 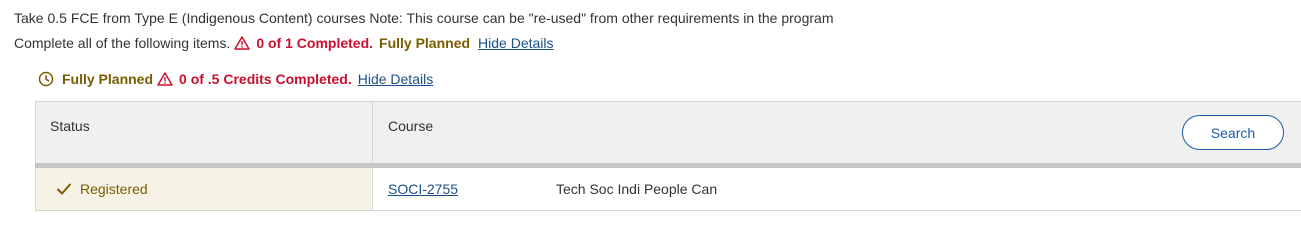 I want to click on status-column-header: Status, so click(x=70, y=126).